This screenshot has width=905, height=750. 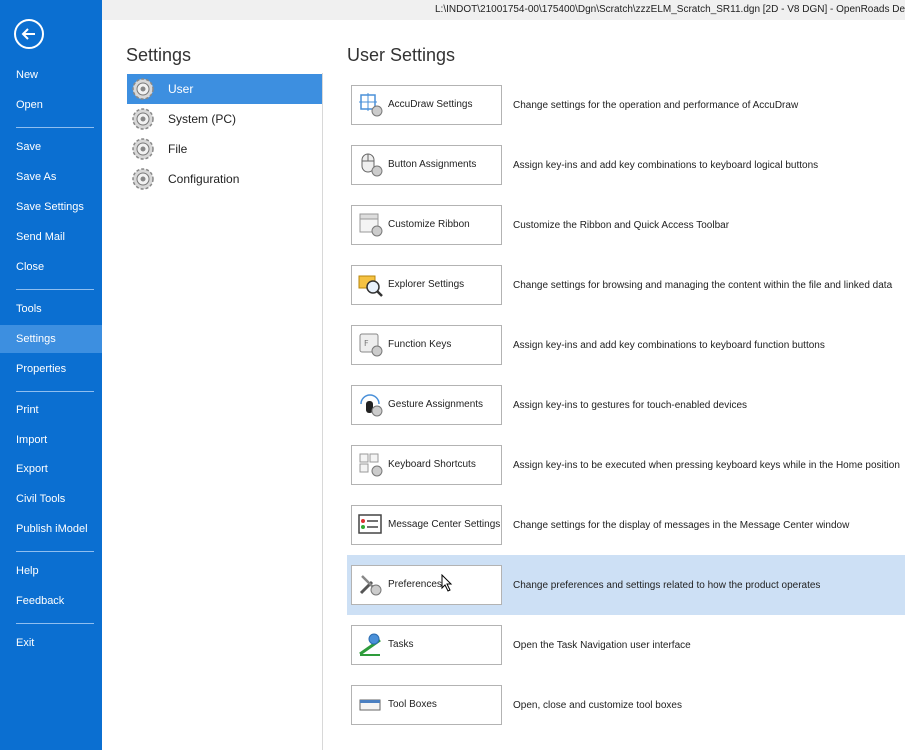 What do you see at coordinates (370, 585) in the screenshot?
I see `preferences-icon` at bounding box center [370, 585].